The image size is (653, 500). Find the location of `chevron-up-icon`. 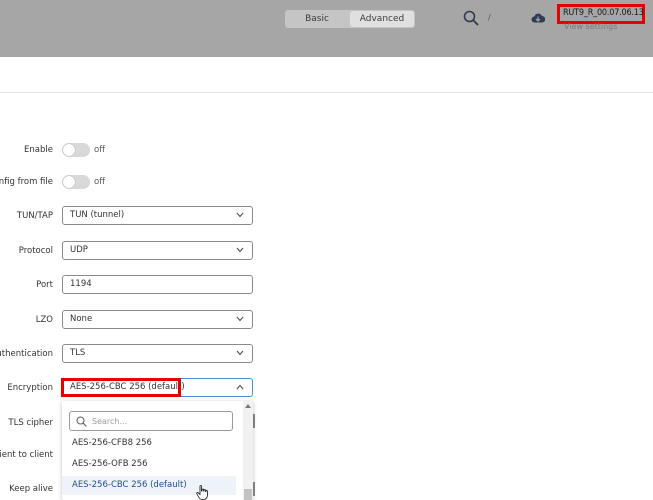

chevron-up-icon is located at coordinates (240, 387).